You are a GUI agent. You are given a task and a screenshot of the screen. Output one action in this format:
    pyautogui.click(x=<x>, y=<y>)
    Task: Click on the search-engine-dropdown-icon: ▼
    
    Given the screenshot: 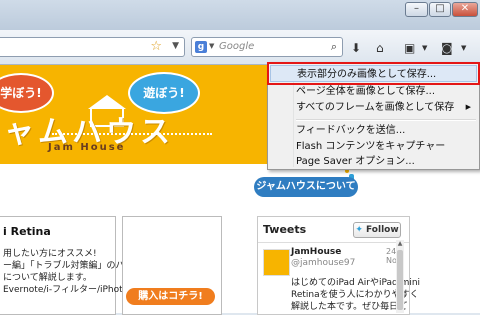 What is the action you would take?
    pyautogui.click(x=211, y=46)
    